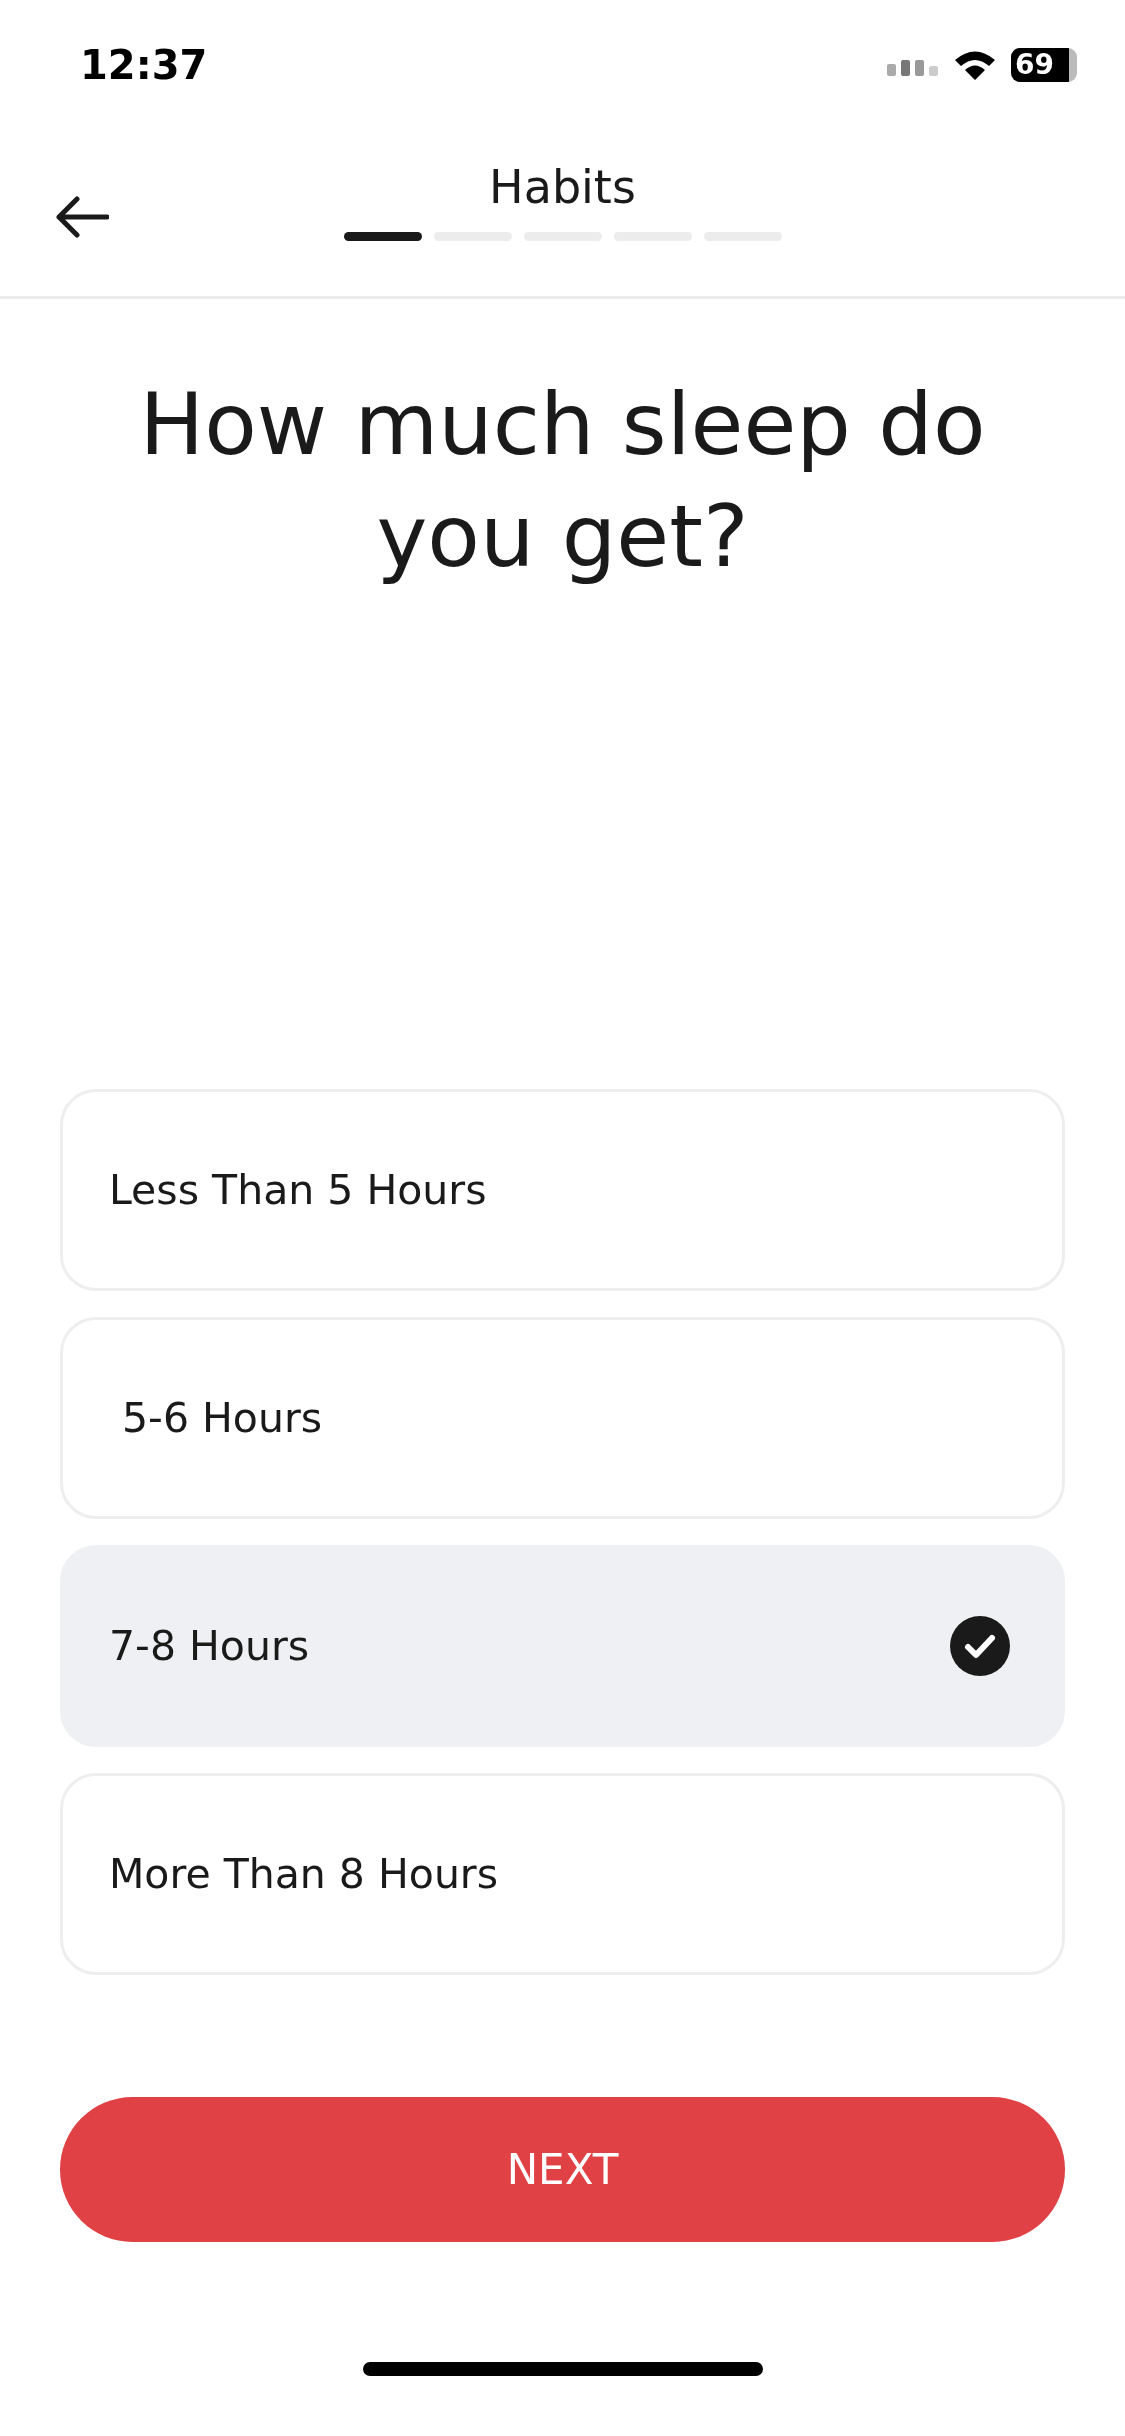  What do you see at coordinates (562, 1190) in the screenshot?
I see `option-card: Less Than 5 Hours` at bounding box center [562, 1190].